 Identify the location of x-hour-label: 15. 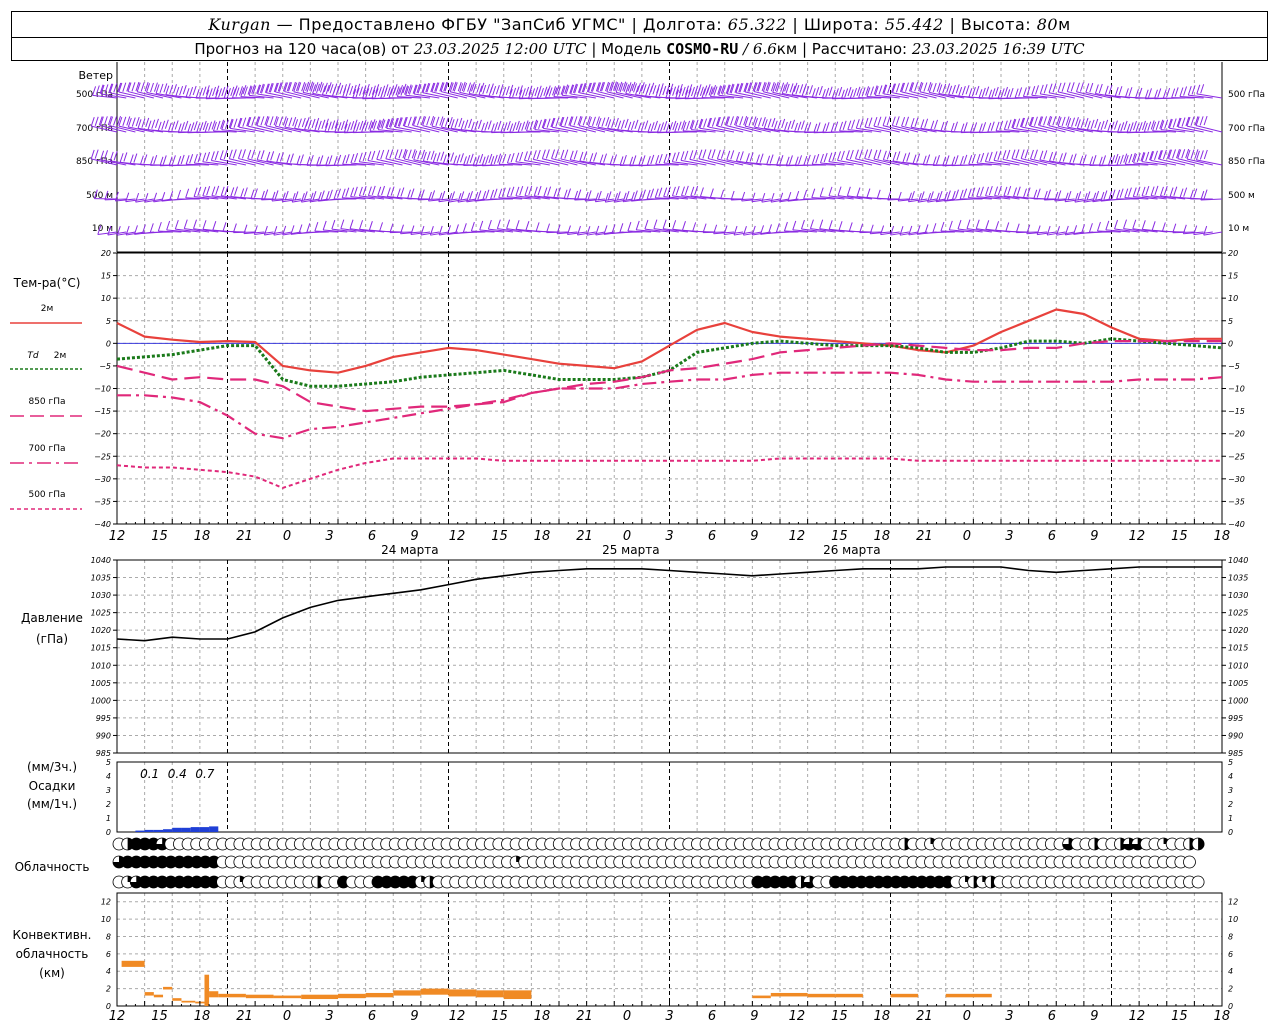
(839, 536).